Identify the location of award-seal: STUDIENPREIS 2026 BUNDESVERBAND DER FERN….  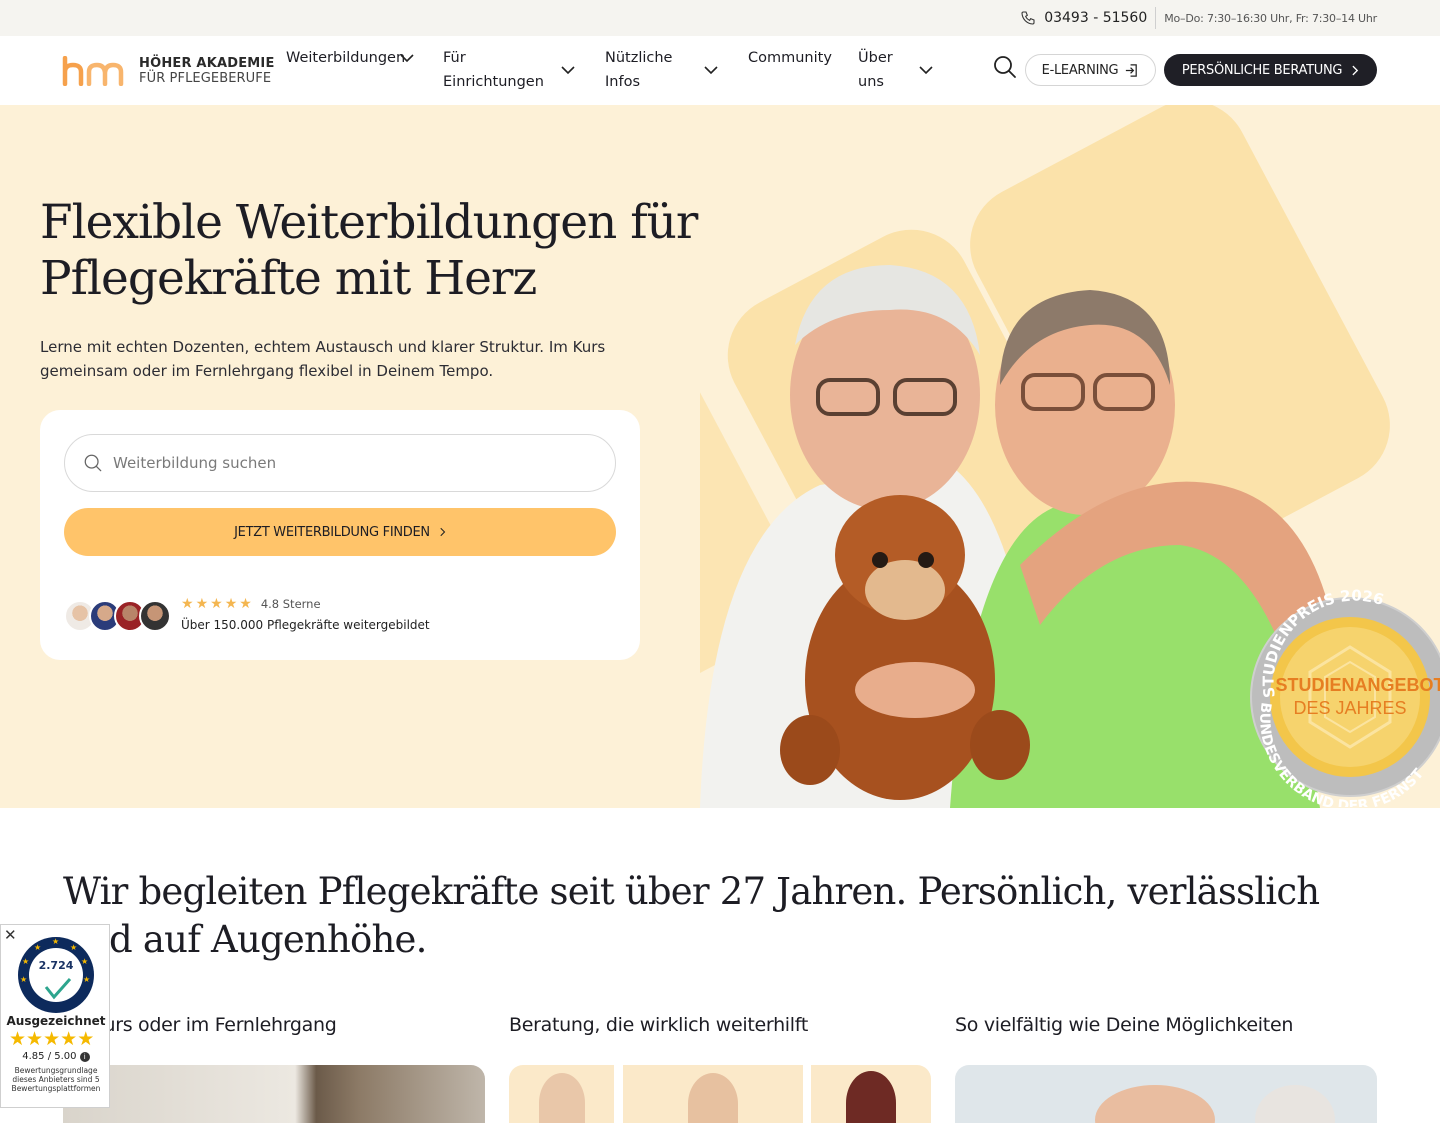
(1345, 697).